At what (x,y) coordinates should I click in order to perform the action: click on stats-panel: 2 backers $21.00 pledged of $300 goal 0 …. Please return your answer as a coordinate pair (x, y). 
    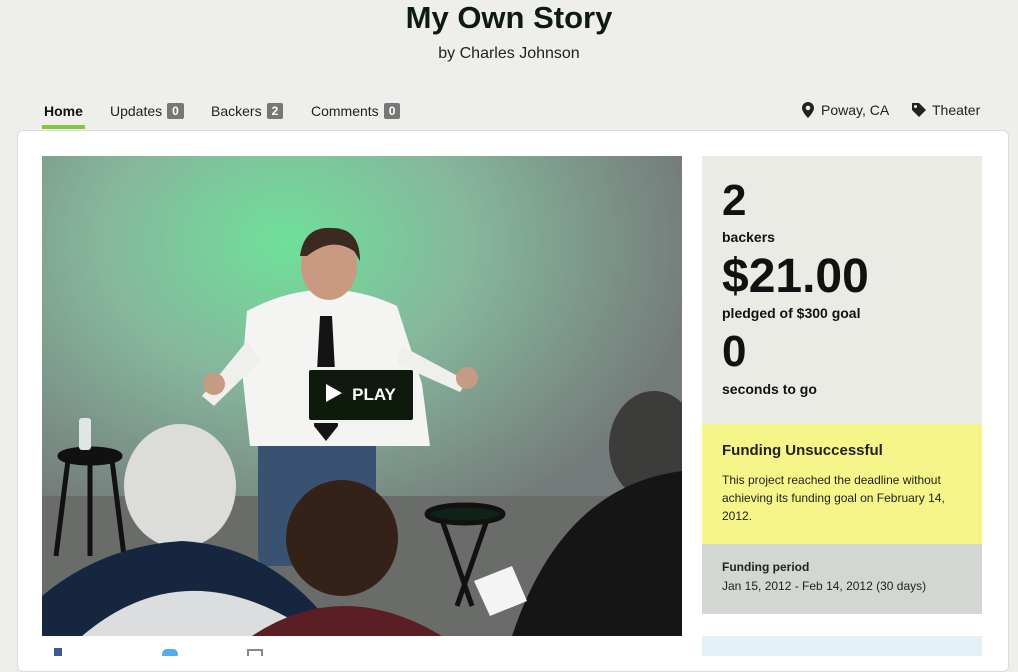
    Looking at the image, I should click on (842, 290).